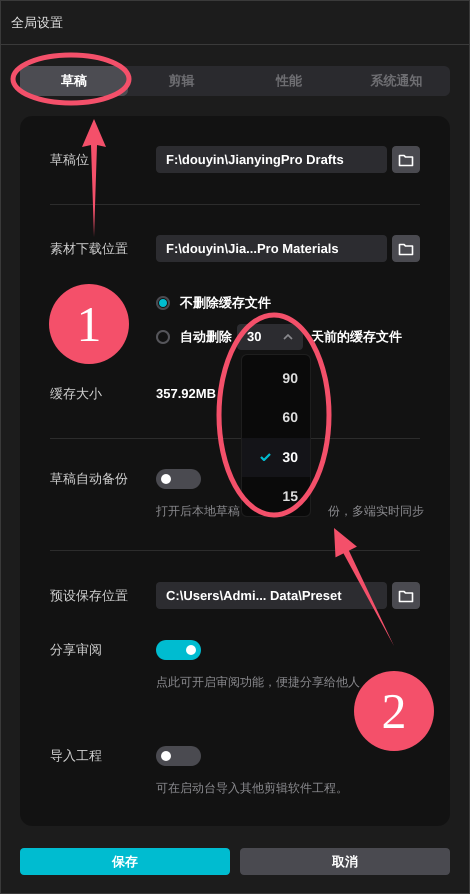  I want to click on setting-label: 预设保存位置, so click(89, 595).